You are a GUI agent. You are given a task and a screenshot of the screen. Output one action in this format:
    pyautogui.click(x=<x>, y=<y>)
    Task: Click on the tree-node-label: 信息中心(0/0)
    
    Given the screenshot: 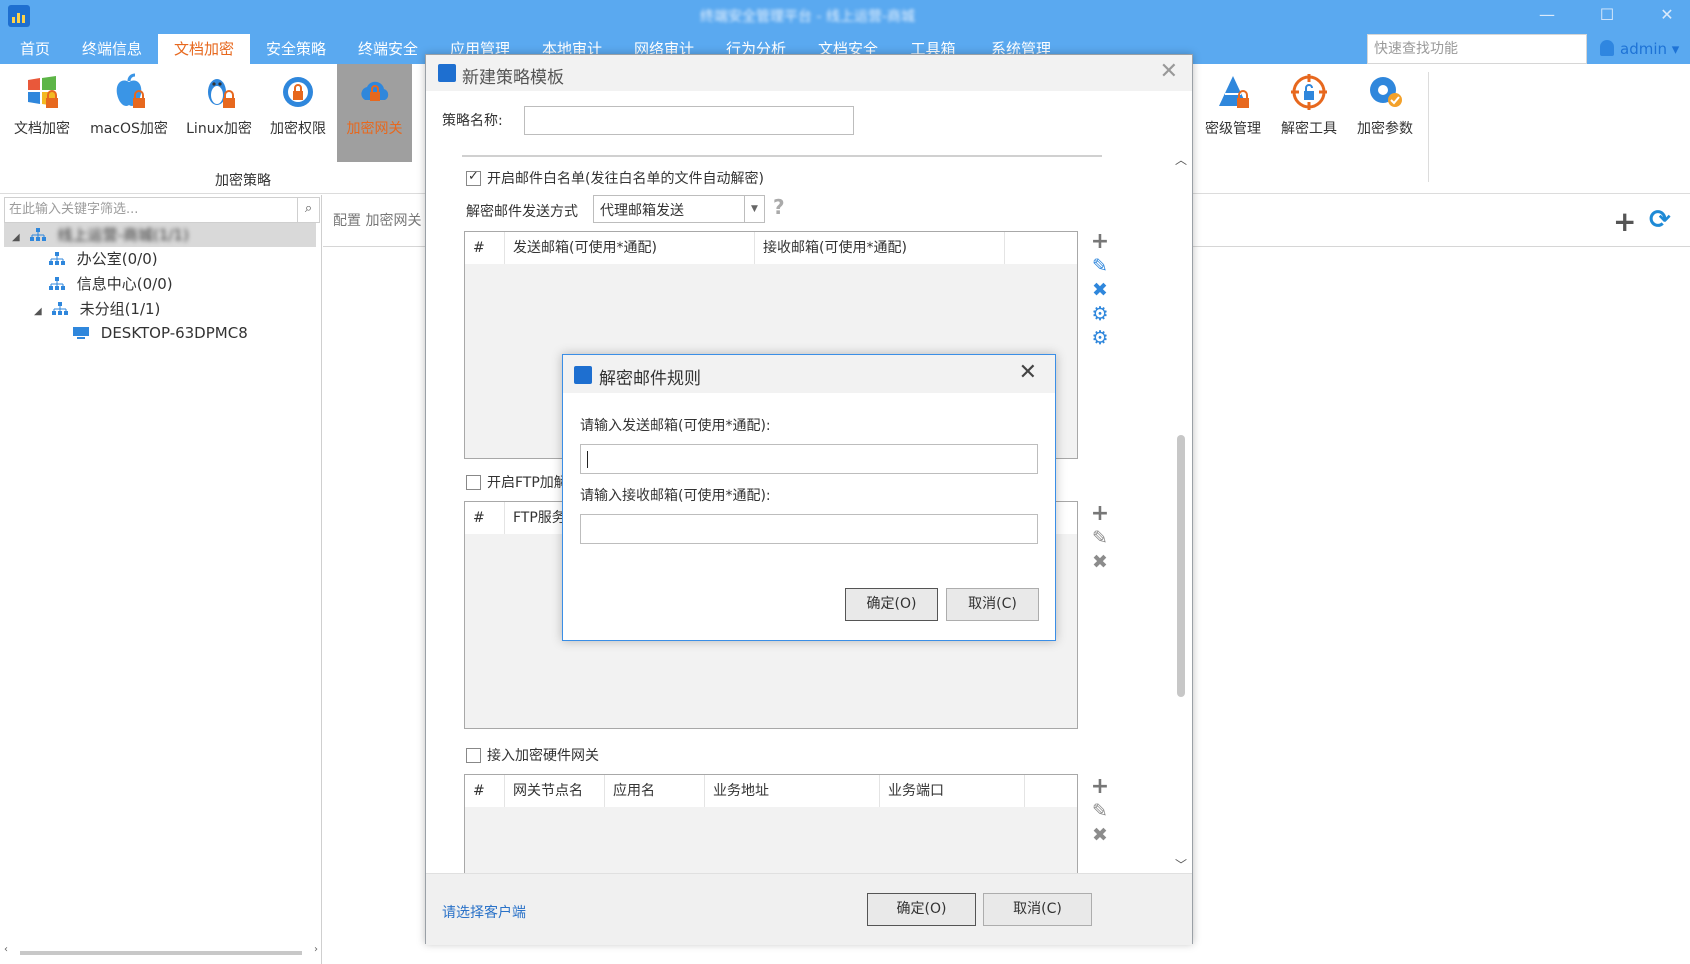 What is the action you would take?
    pyautogui.click(x=124, y=284)
    